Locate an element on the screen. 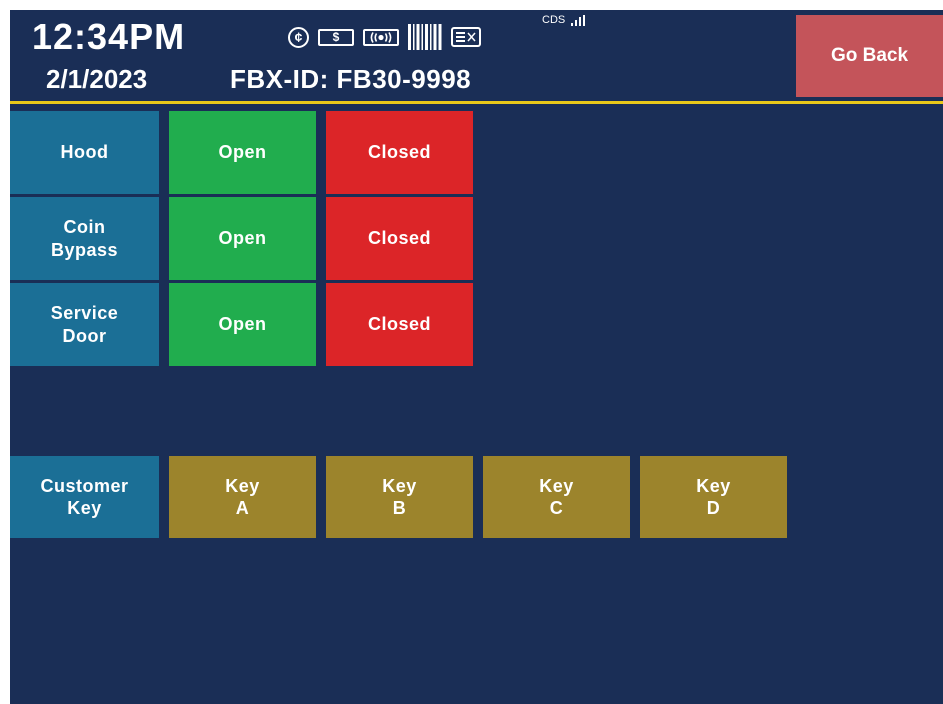 The width and height of the screenshot is (943, 704). service-door-label: Service Door is located at coordinates (84, 324).